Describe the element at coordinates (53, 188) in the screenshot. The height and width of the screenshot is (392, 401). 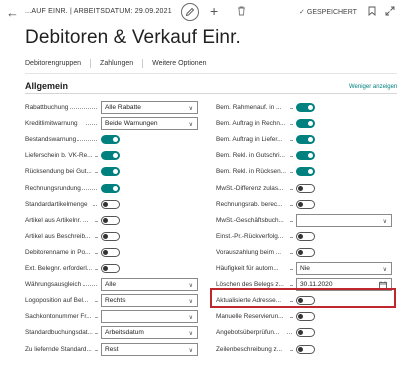
I see `field-label: Rechnungsrundung` at that location.